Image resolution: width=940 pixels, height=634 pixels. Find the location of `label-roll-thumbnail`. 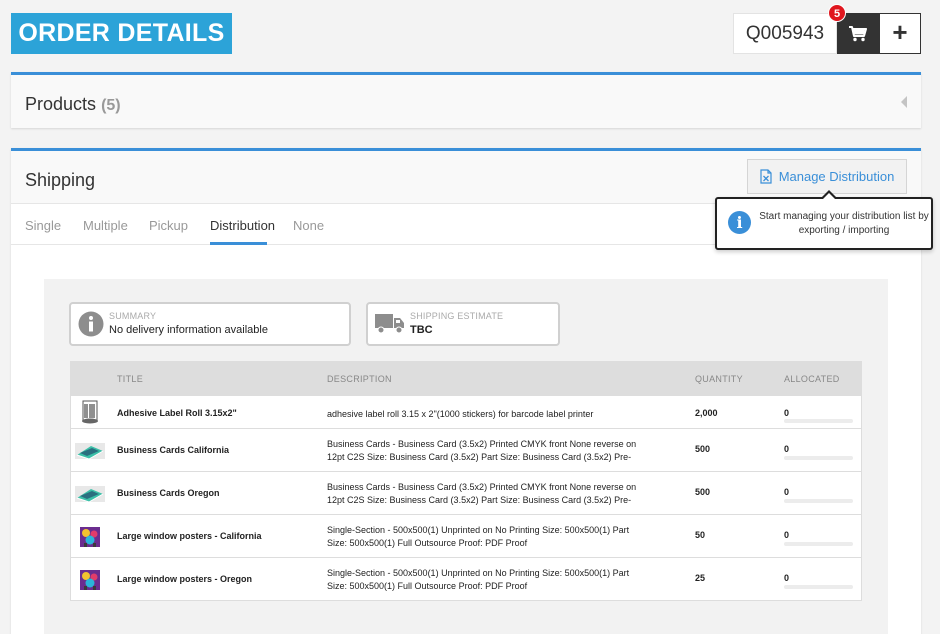

label-roll-thumbnail is located at coordinates (90, 412).